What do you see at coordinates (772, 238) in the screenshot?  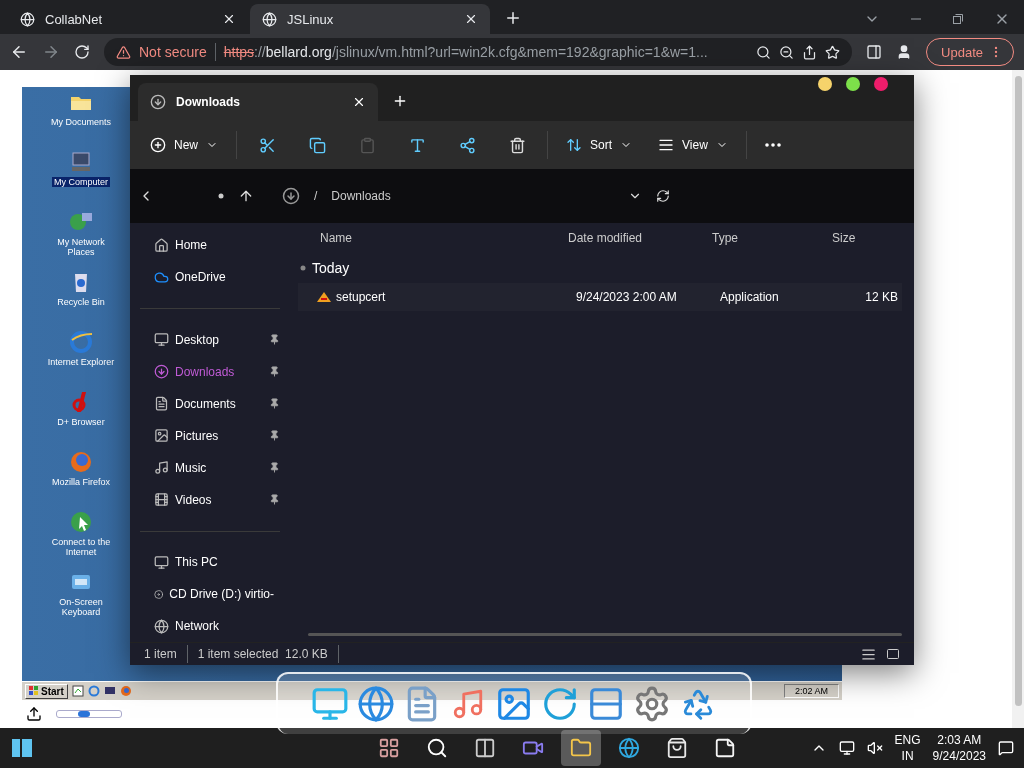 I see `column-header: Type` at bounding box center [772, 238].